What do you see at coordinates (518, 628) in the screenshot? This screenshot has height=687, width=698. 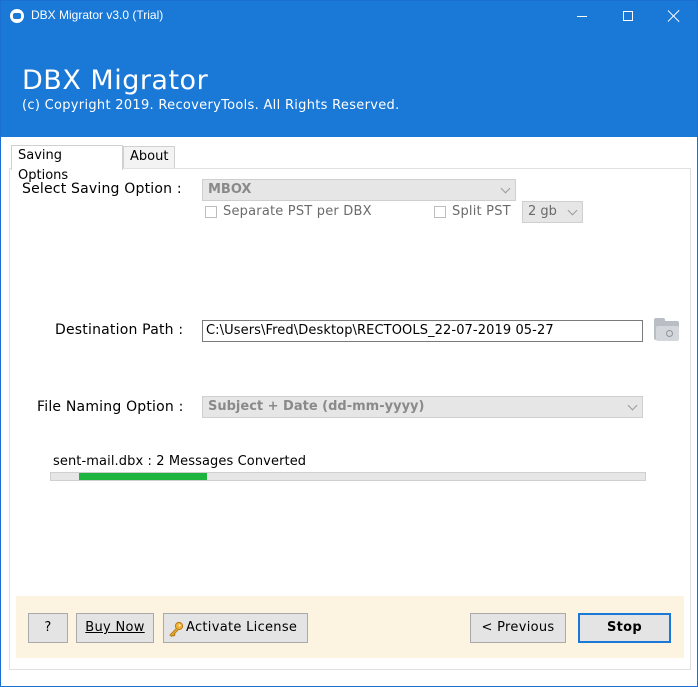 I see `previous-button: < Previous` at bounding box center [518, 628].